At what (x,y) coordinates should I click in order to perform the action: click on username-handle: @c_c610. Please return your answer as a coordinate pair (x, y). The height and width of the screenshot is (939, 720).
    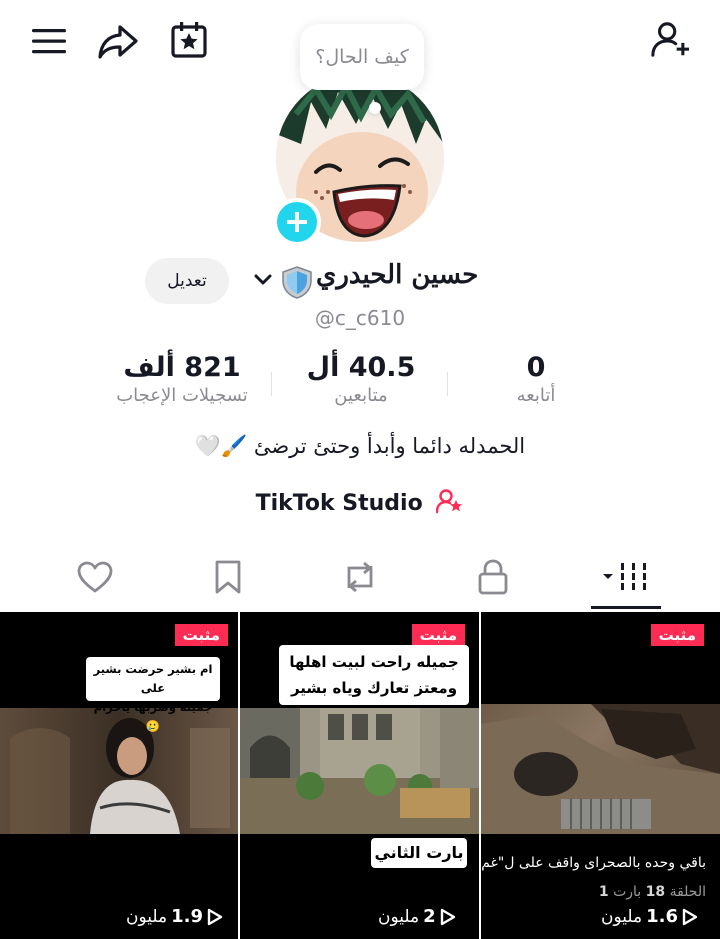
    Looking at the image, I should click on (360, 318).